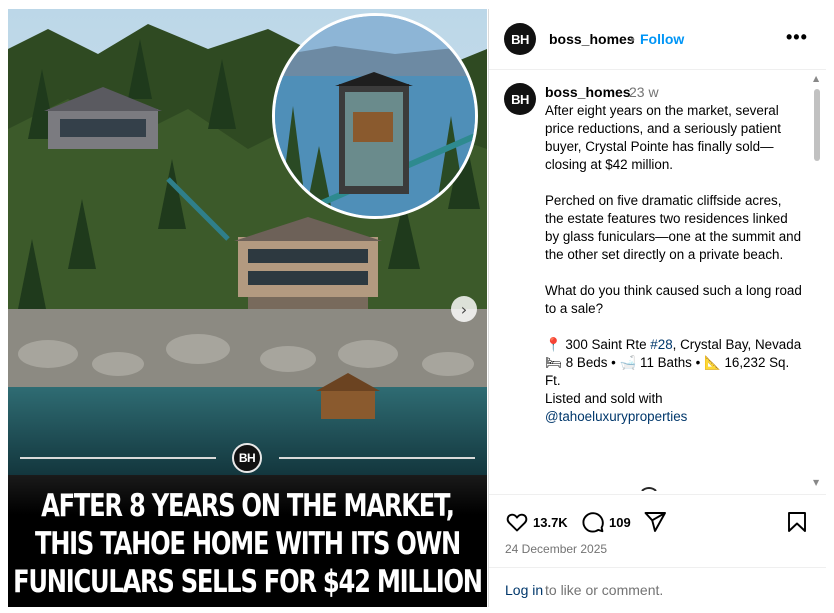  What do you see at coordinates (649, 489) in the screenshot?
I see `loading-spinner-icon` at bounding box center [649, 489].